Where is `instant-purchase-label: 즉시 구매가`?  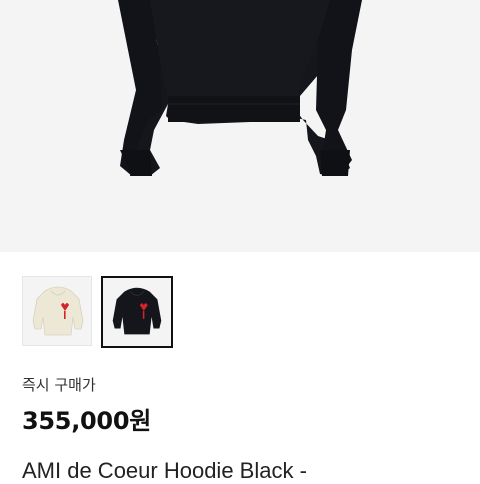 instant-purchase-label: 즉시 구매가 is located at coordinates (59, 385).